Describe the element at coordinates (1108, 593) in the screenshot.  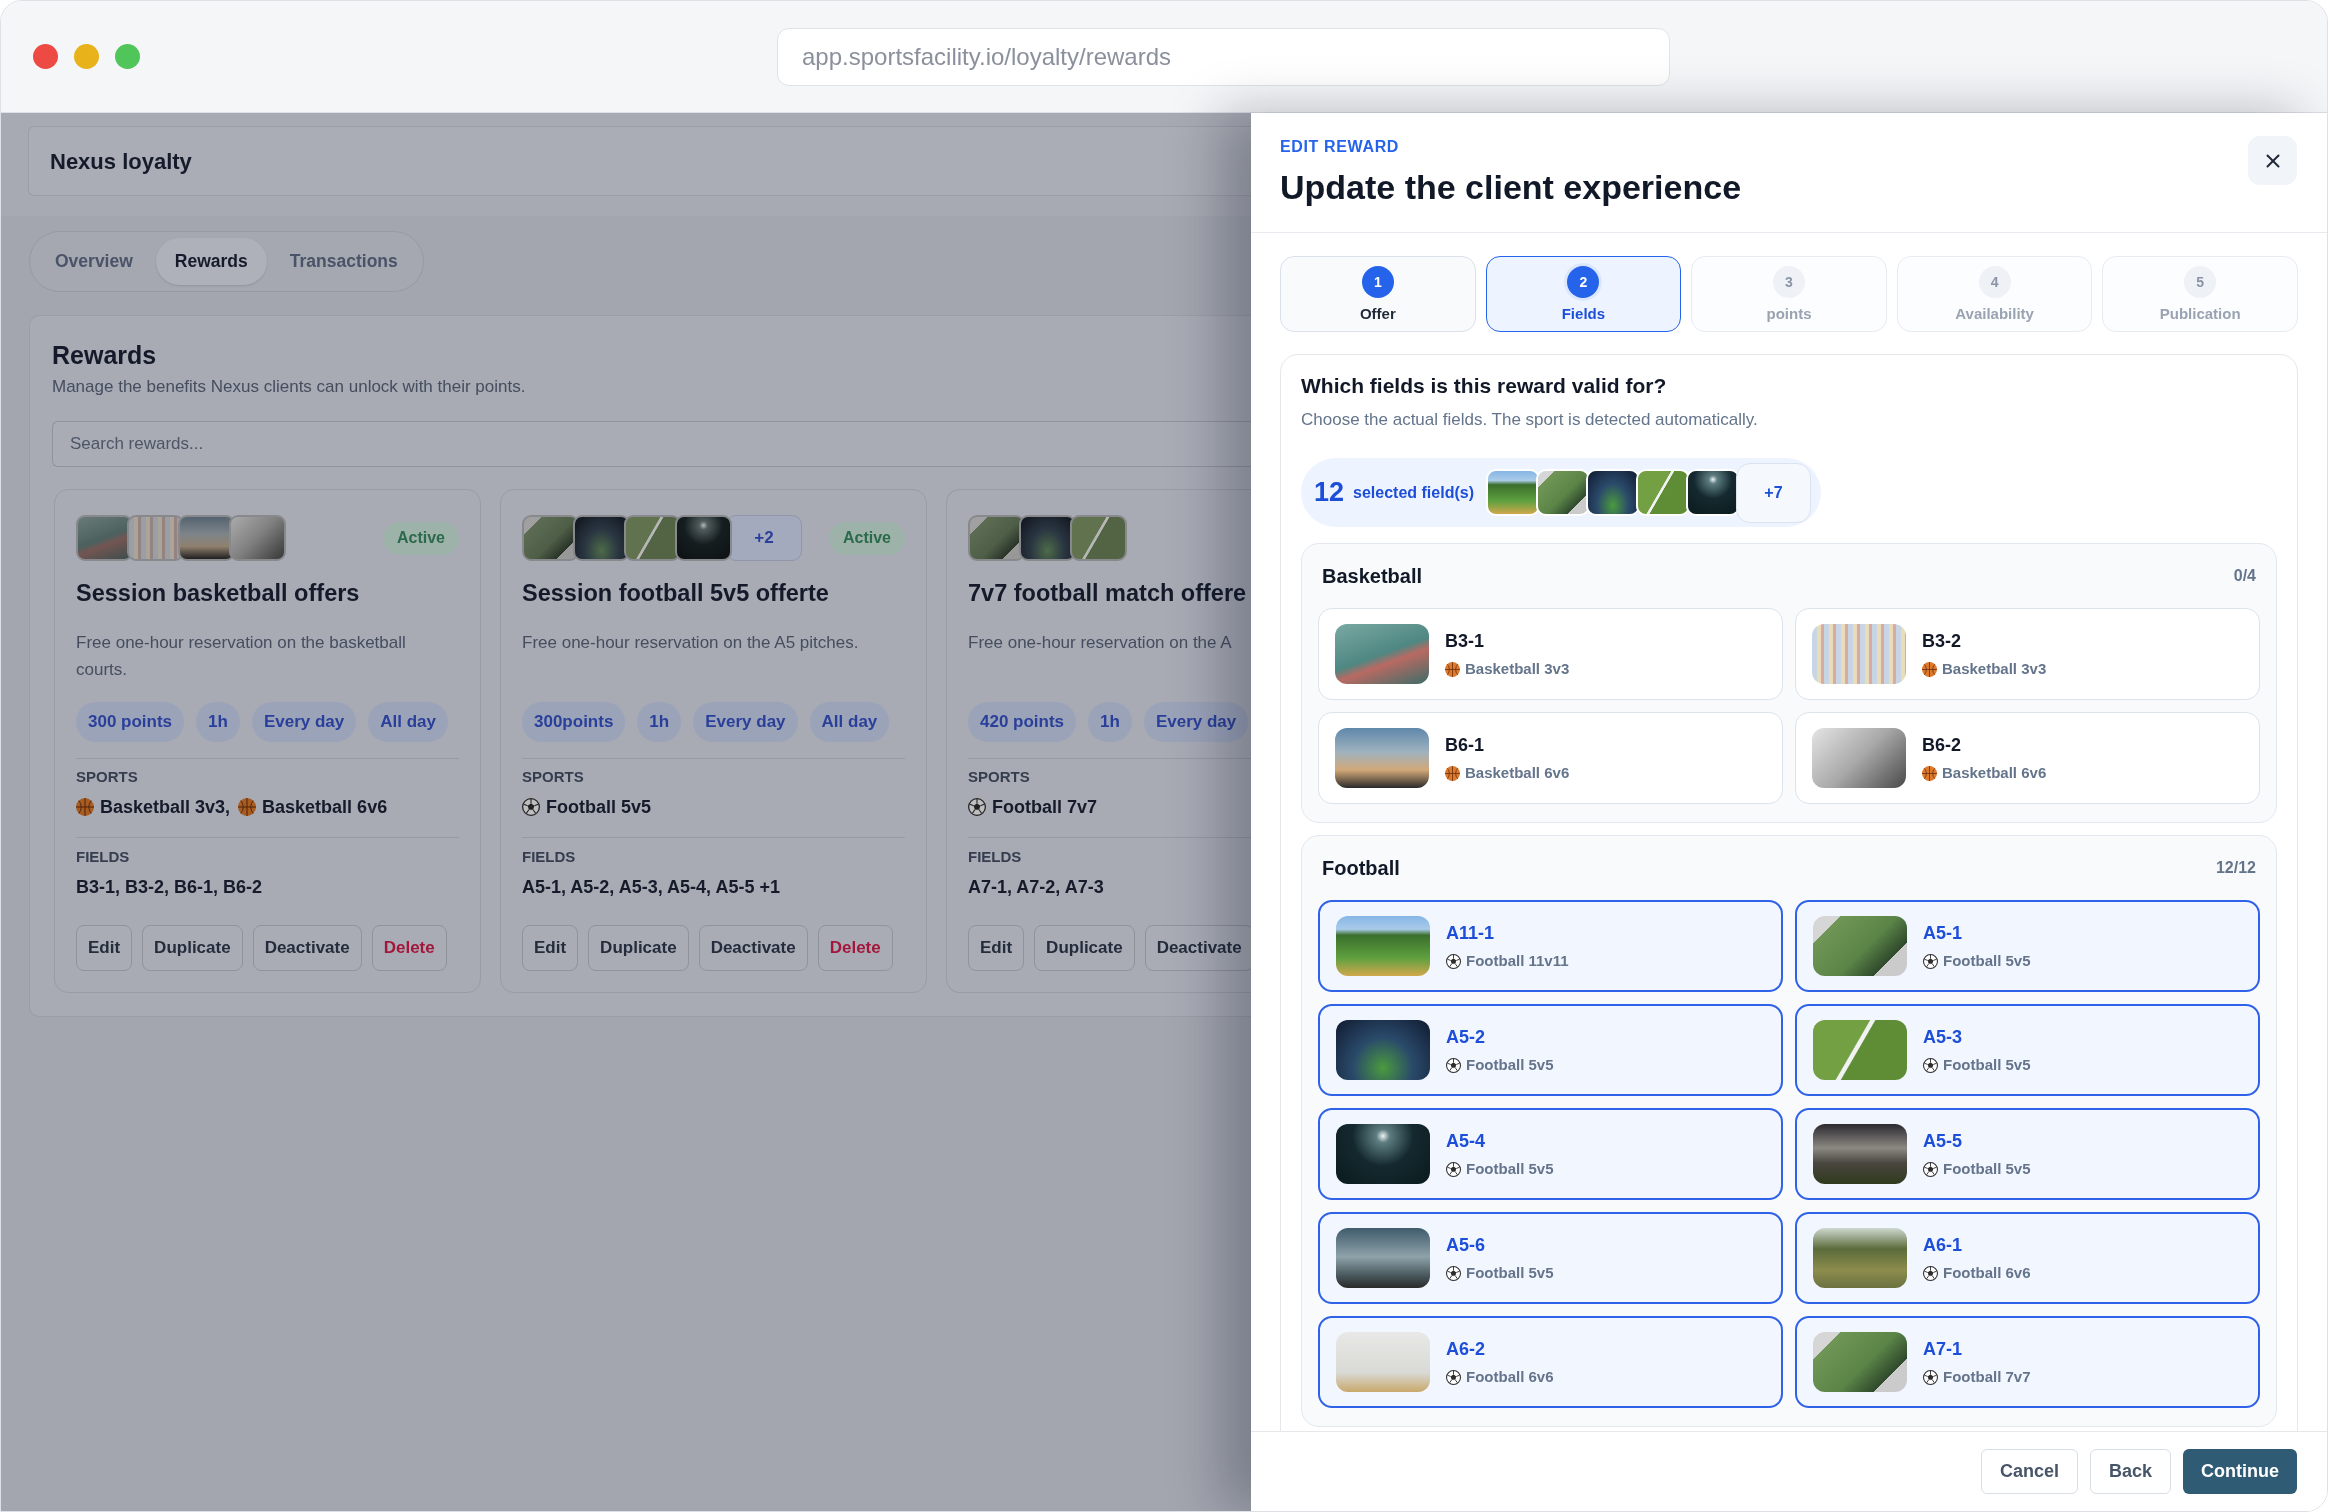
I see `reward-title: 7v7 football match offere` at that location.